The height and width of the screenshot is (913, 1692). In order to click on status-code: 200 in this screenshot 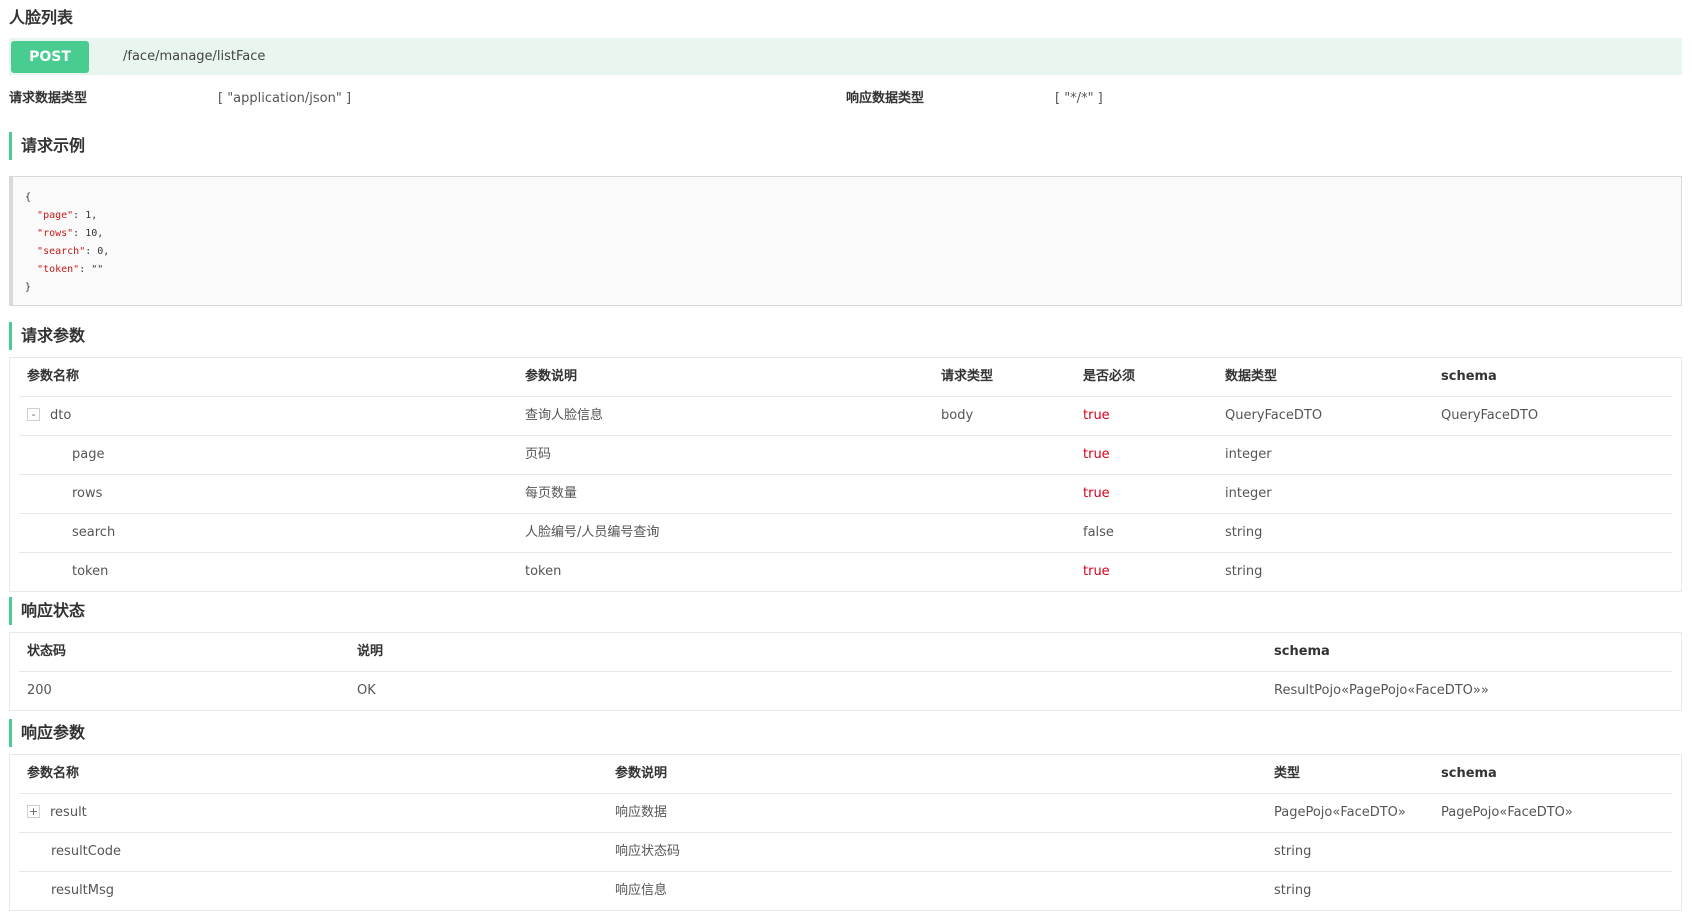, I will do `click(39, 690)`.